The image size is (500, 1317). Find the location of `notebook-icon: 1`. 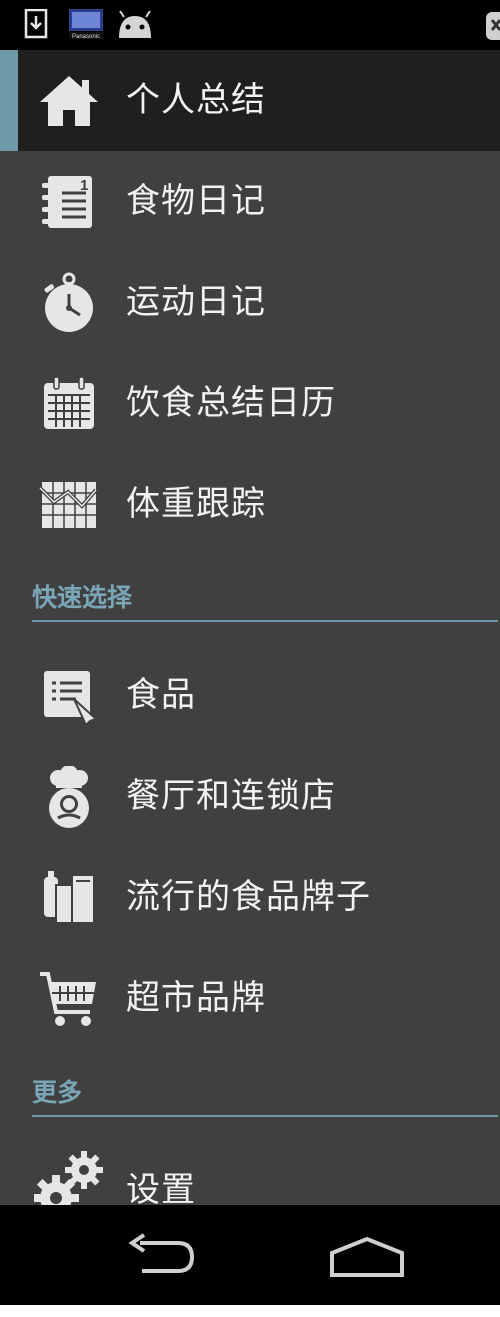

notebook-icon: 1 is located at coordinates (69, 202).